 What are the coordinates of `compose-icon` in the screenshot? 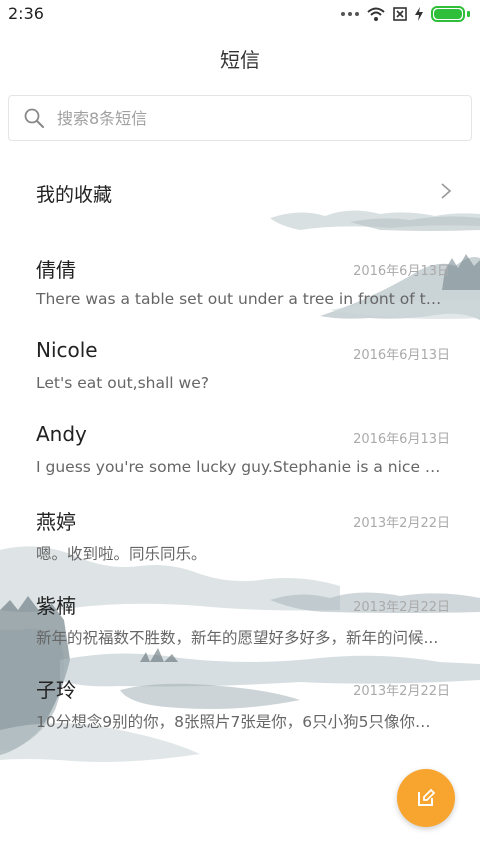 It's located at (427, 797).